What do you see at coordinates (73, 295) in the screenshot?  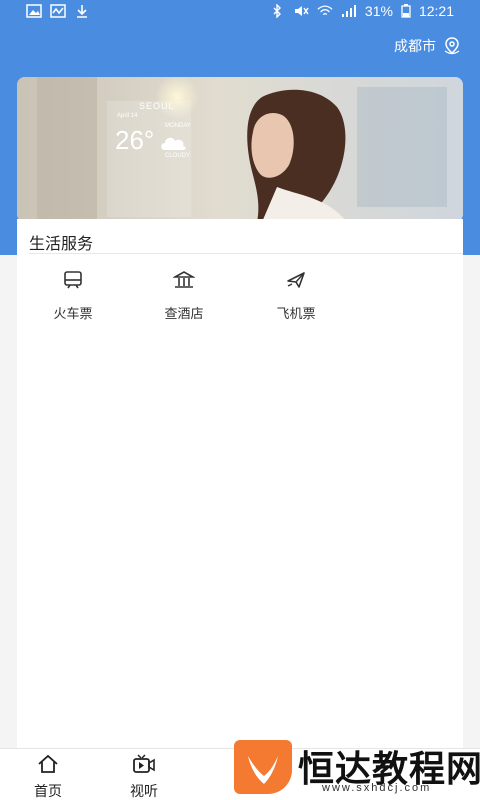 I see `service-train-tickets: 火车票` at bounding box center [73, 295].